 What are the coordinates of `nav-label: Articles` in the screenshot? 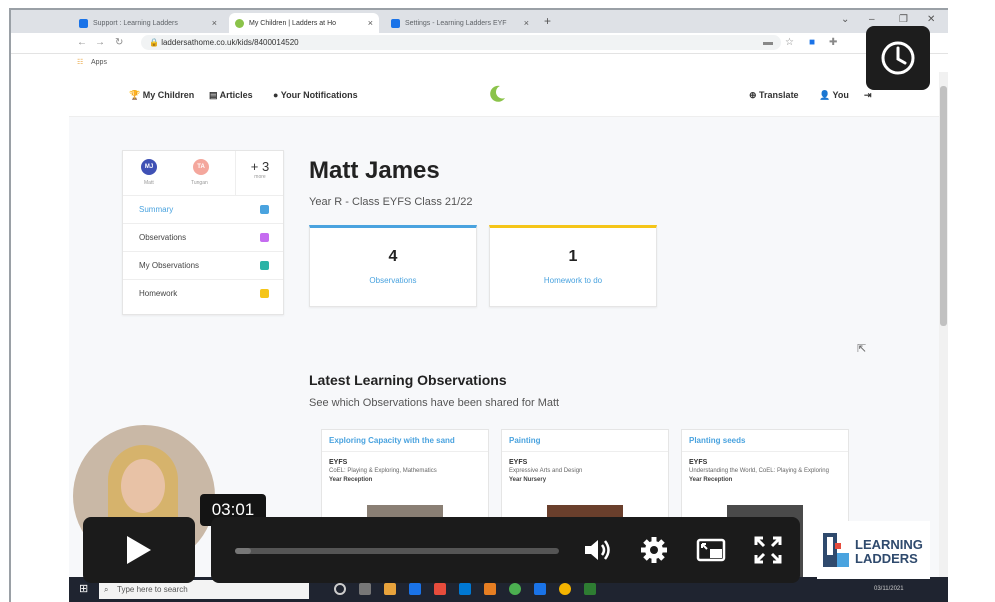 It's located at (236, 95).